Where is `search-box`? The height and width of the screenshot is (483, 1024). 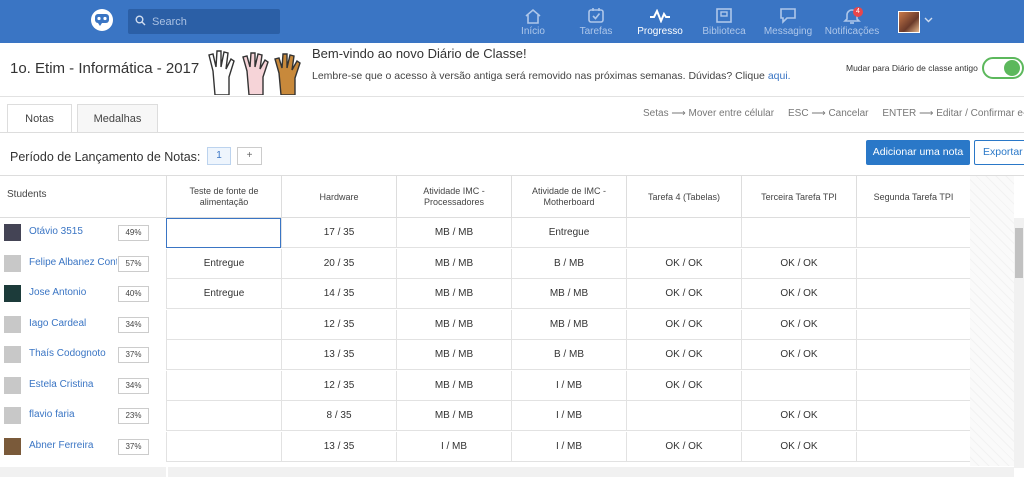
search-box is located at coordinates (204, 21).